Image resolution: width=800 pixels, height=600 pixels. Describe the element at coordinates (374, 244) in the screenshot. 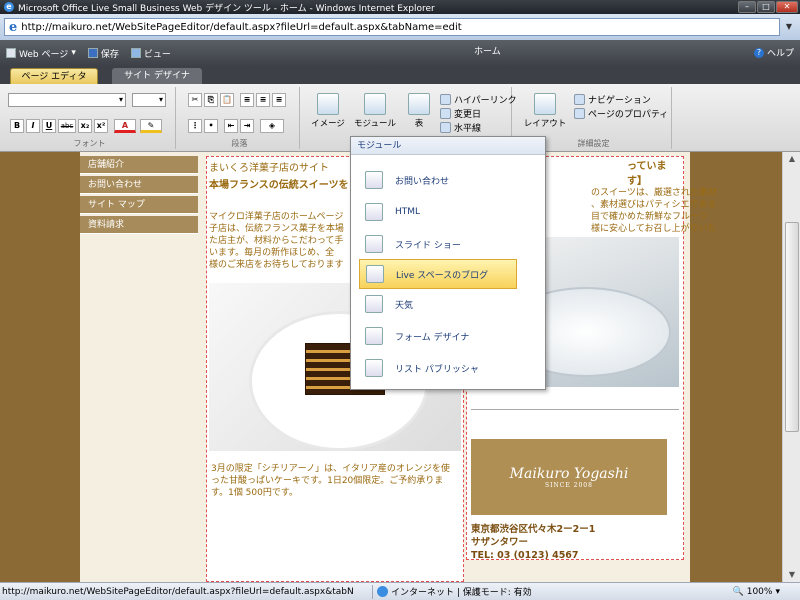

I see `slideshow-icon` at that location.